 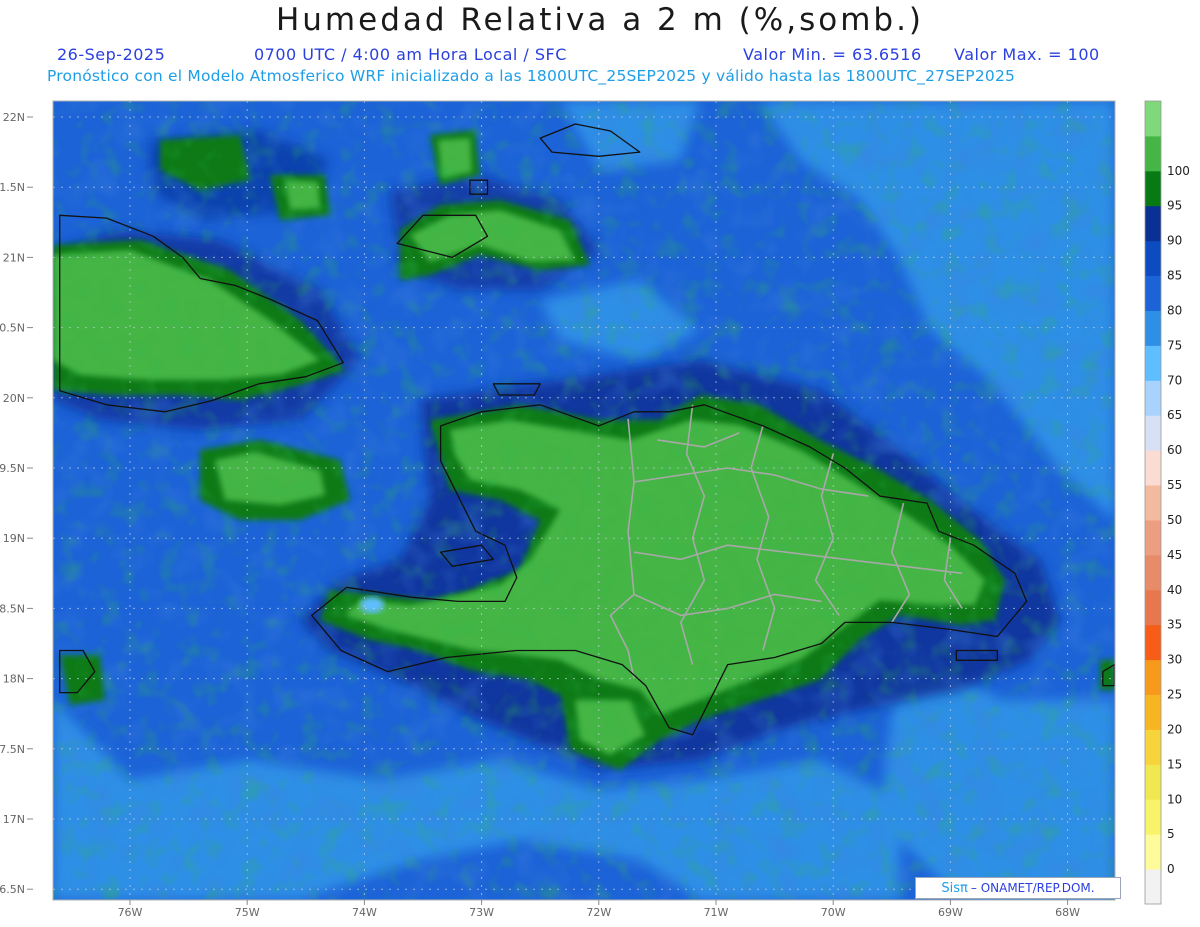 What do you see at coordinates (1174, 799) in the screenshot?
I see `colorbar-level-label: 10` at bounding box center [1174, 799].